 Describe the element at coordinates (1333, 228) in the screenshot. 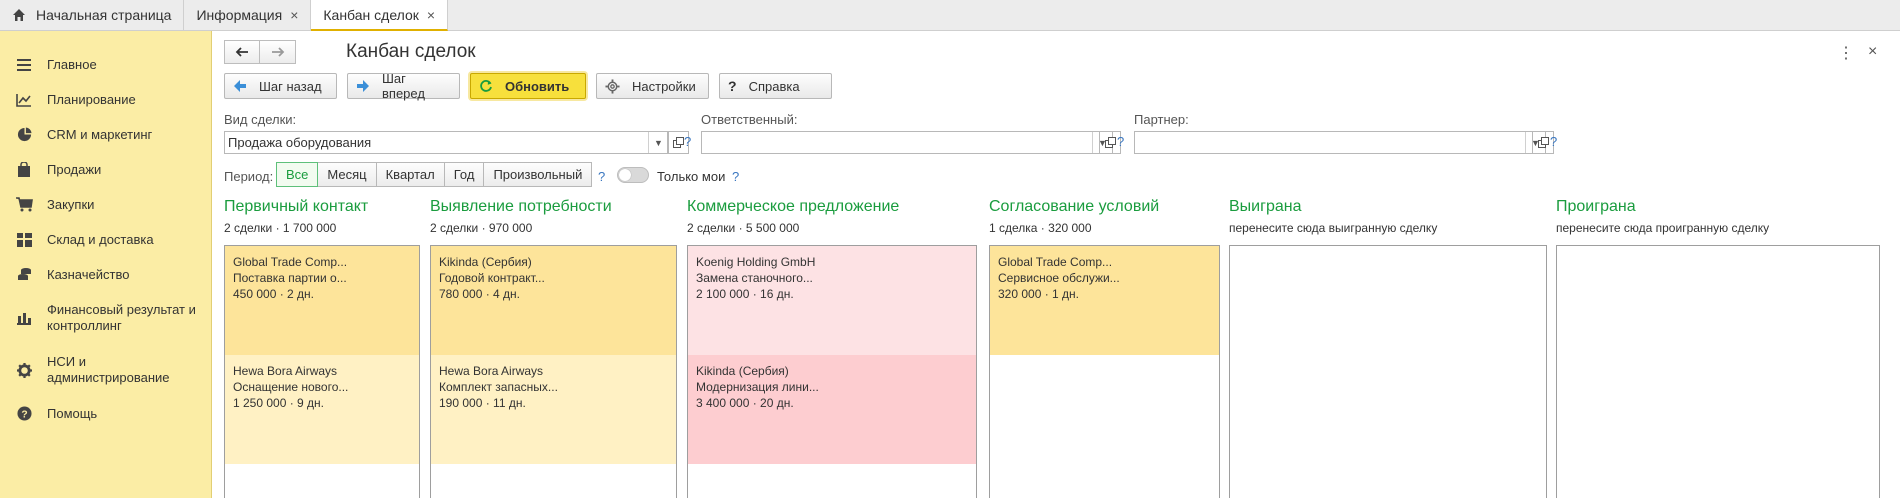

I see `column-summary: перенесите сюда выигранную сделку` at that location.